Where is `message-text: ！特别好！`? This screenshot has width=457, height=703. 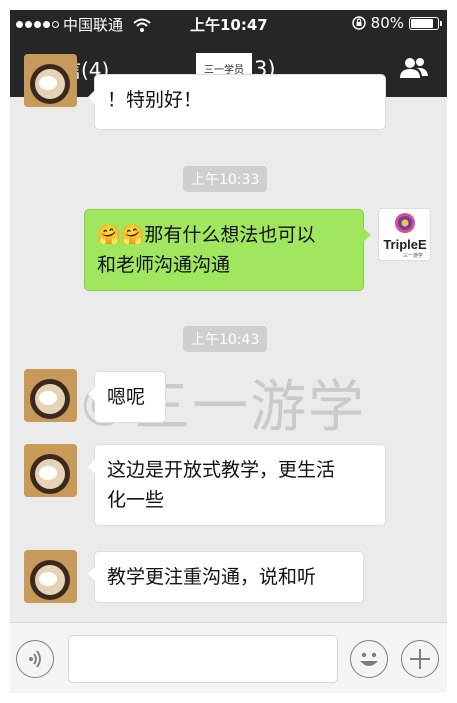 message-text: ！特别好！ is located at coordinates (155, 100).